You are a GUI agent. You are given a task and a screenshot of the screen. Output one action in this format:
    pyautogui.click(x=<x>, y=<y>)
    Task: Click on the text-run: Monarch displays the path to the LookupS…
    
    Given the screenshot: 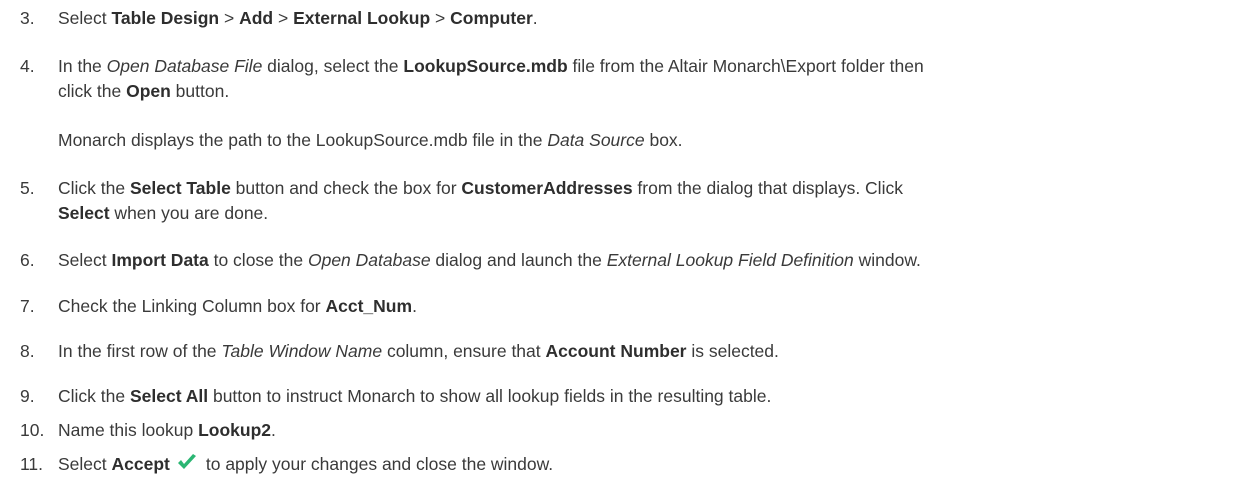 What is the action you would take?
    pyautogui.click(x=303, y=140)
    